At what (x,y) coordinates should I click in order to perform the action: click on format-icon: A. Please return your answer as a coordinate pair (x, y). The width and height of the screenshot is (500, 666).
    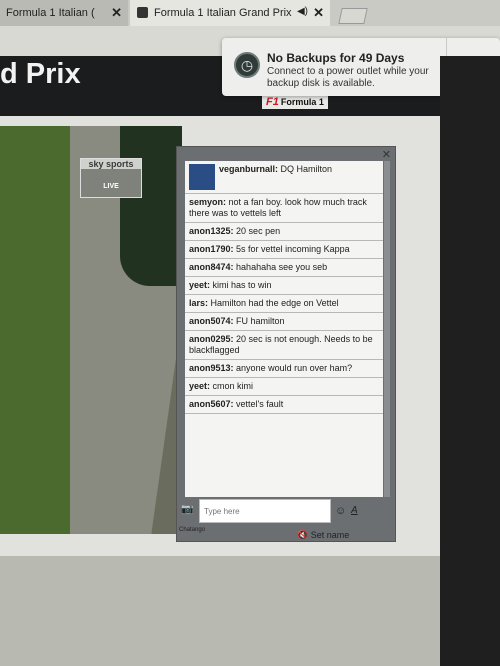
    Looking at the image, I should click on (354, 510).